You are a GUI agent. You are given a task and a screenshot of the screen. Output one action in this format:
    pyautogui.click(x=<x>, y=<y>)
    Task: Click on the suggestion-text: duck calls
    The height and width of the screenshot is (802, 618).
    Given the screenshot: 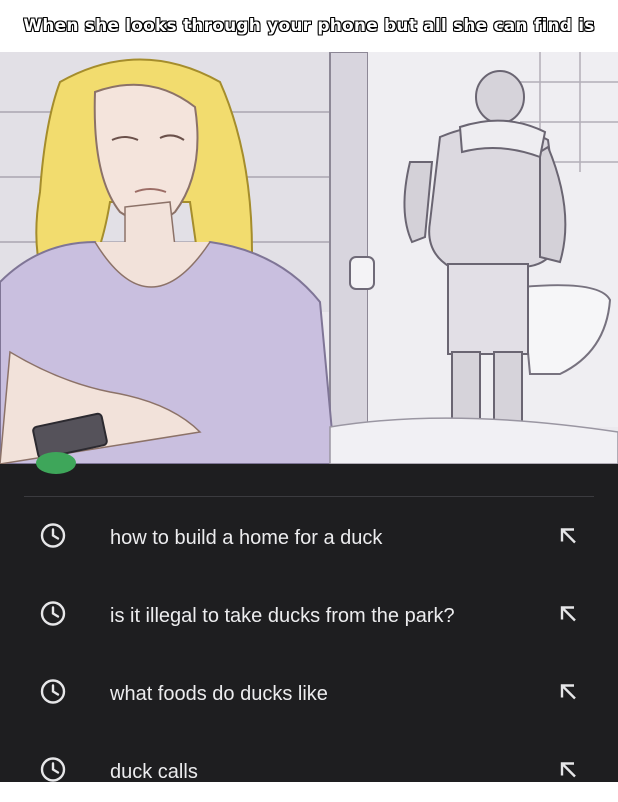 What is the action you would take?
    pyautogui.click(x=154, y=771)
    